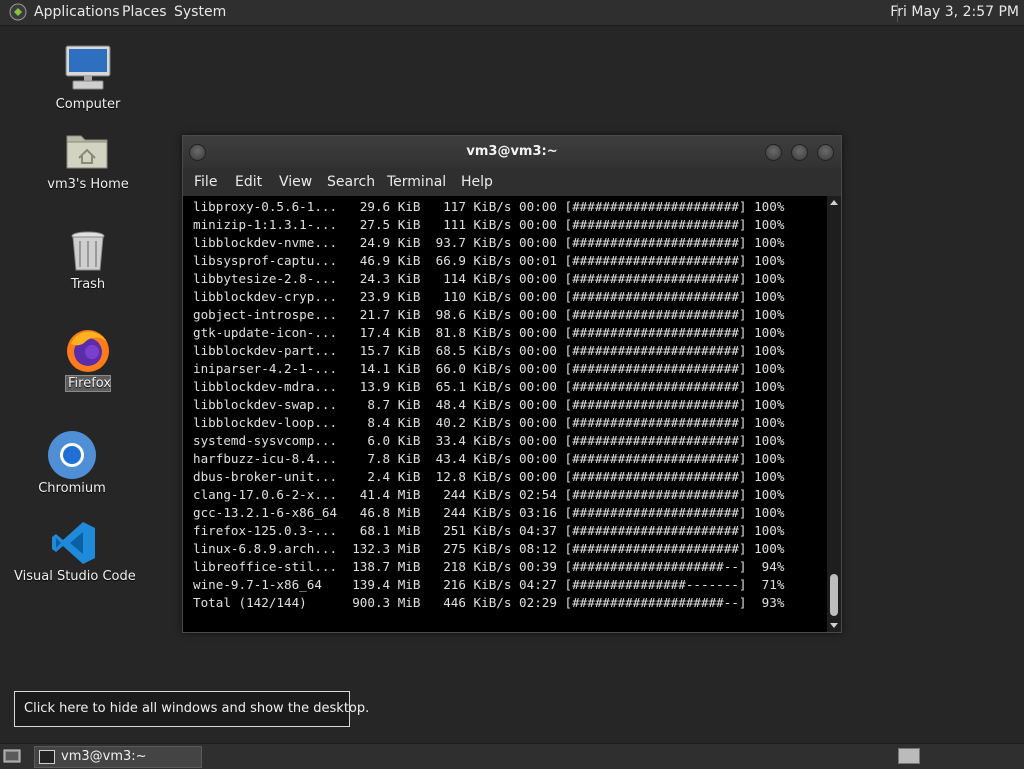 The width and height of the screenshot is (1024, 769). Describe the element at coordinates (47, 757) in the screenshot. I see `terminal-icon` at that location.